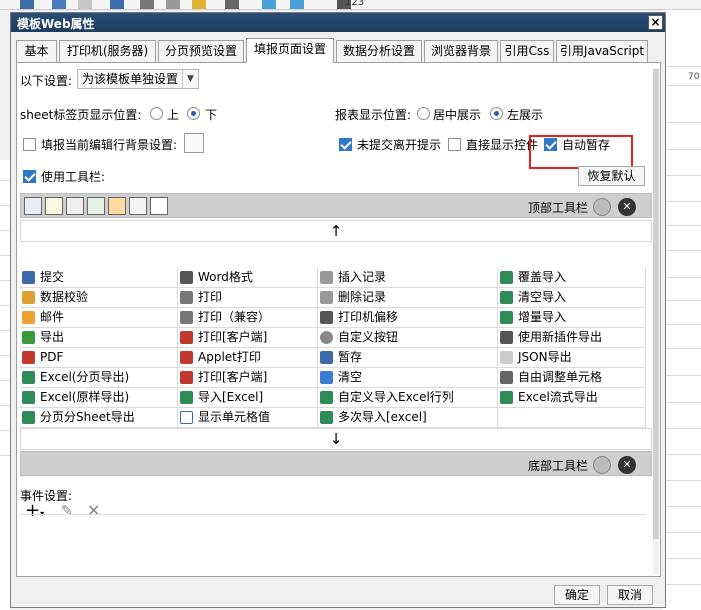  Describe the element at coordinates (408, 358) in the screenshot. I see `grid-item-temp-save: 暂存` at that location.